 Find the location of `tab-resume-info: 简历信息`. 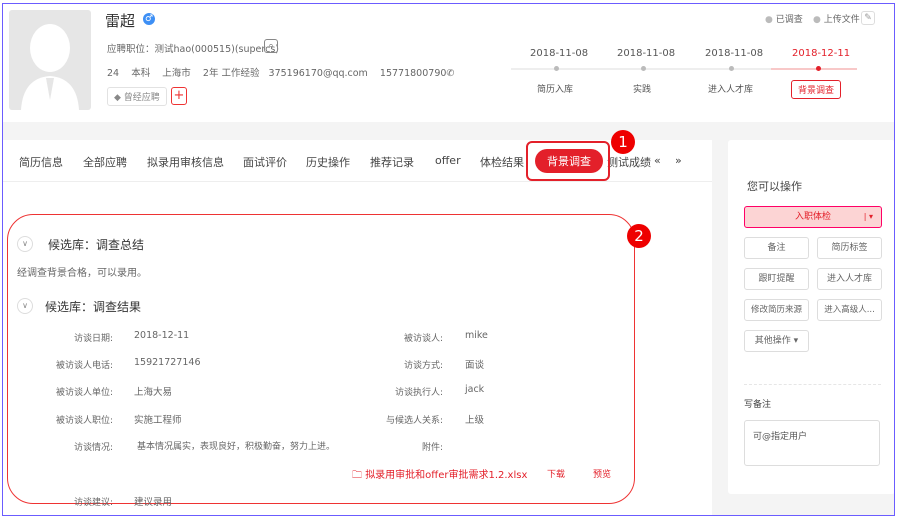

tab-resume-info: 简历信息 is located at coordinates (41, 162).